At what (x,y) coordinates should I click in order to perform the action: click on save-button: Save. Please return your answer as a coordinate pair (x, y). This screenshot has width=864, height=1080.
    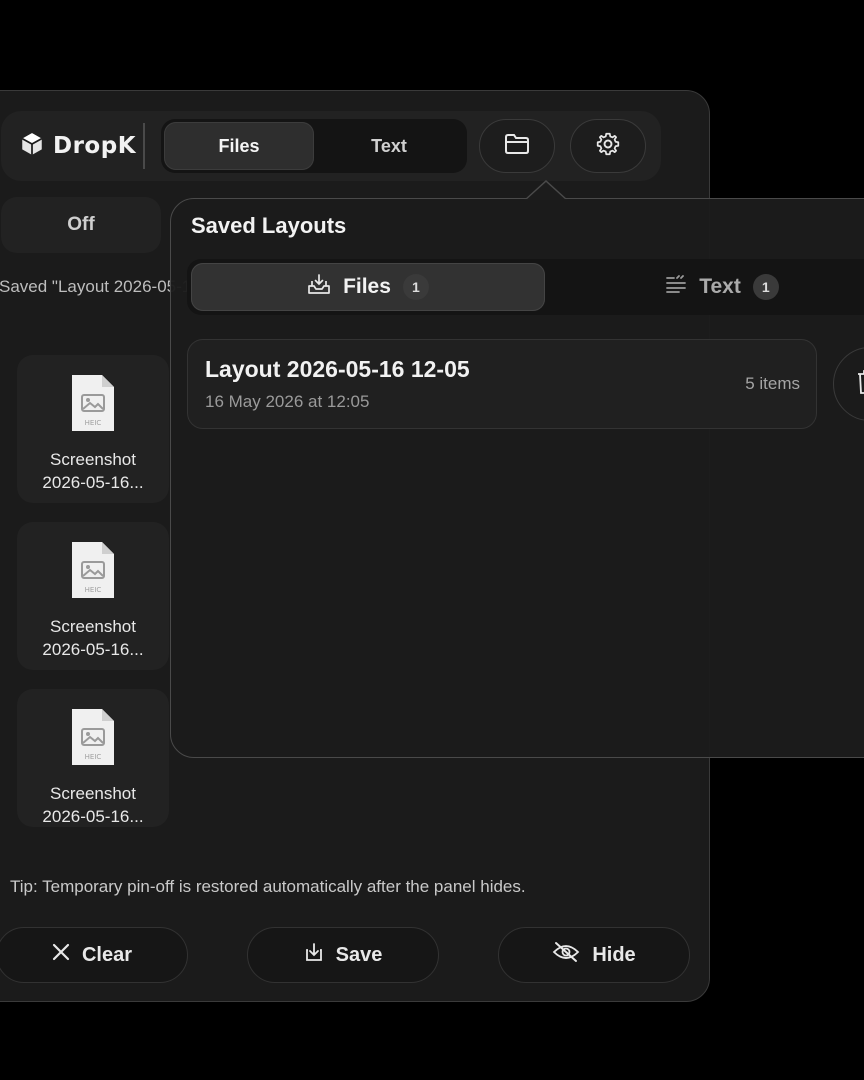
    Looking at the image, I should click on (343, 955).